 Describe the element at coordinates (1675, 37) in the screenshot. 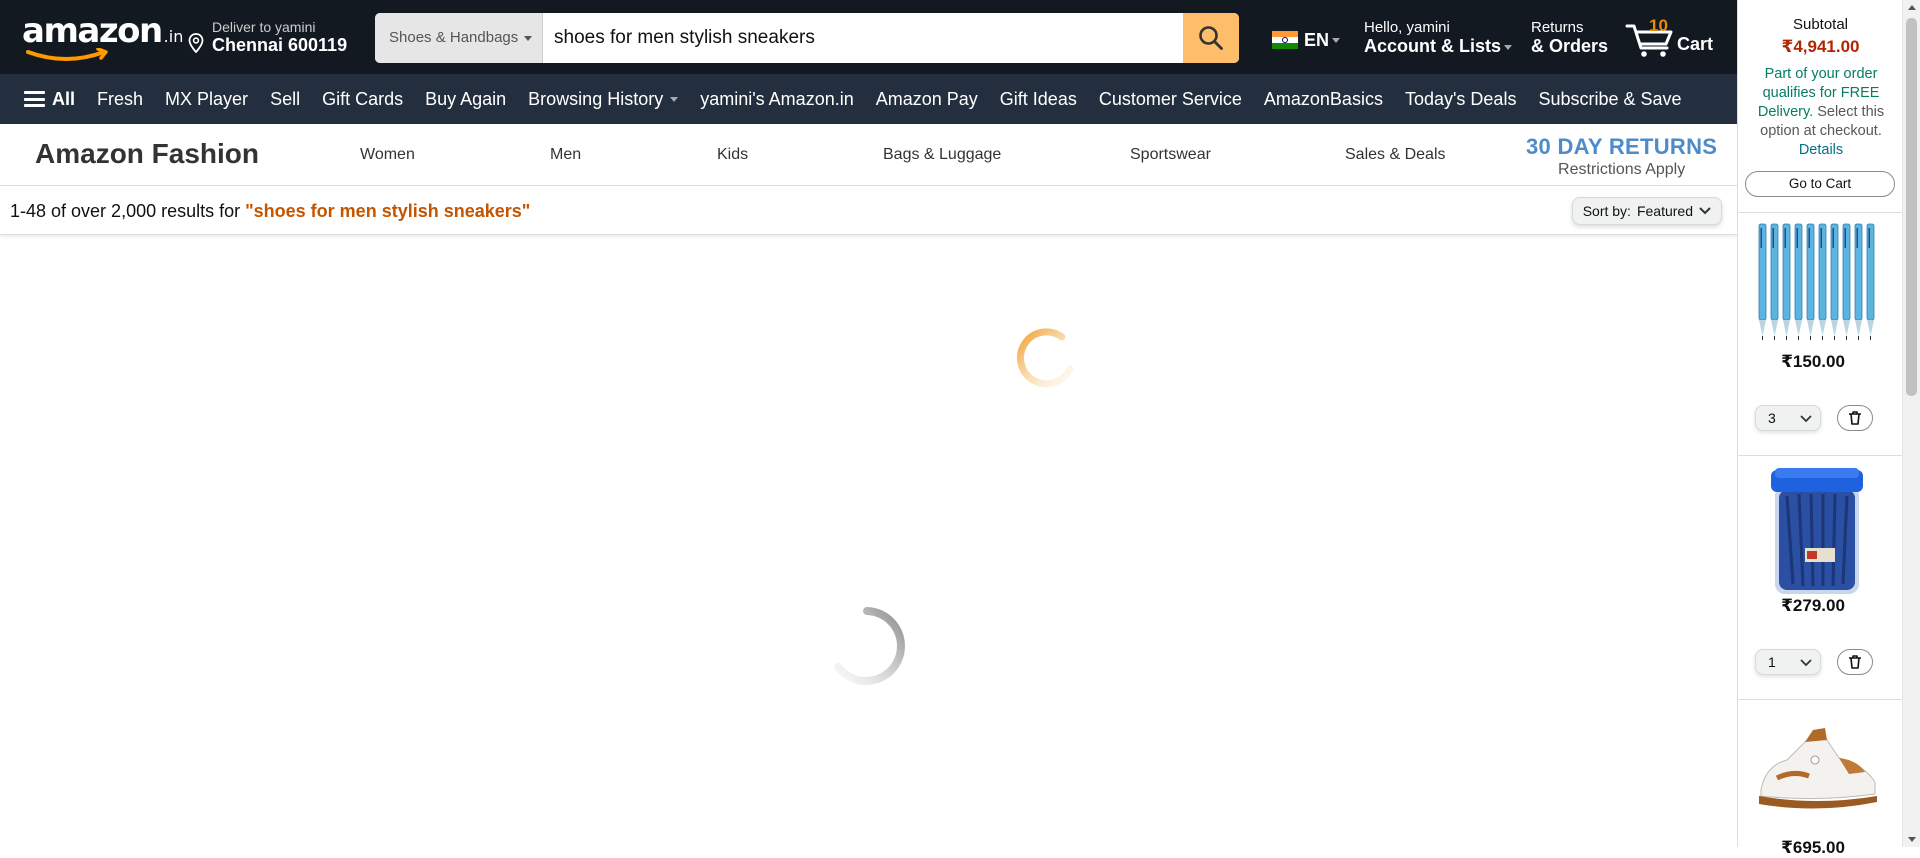

I see `cart-button: 10 Cart` at that location.